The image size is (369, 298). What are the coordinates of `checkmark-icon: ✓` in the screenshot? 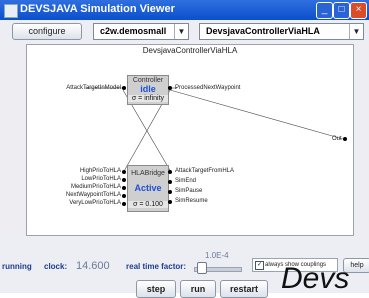 It's located at (259, 265).